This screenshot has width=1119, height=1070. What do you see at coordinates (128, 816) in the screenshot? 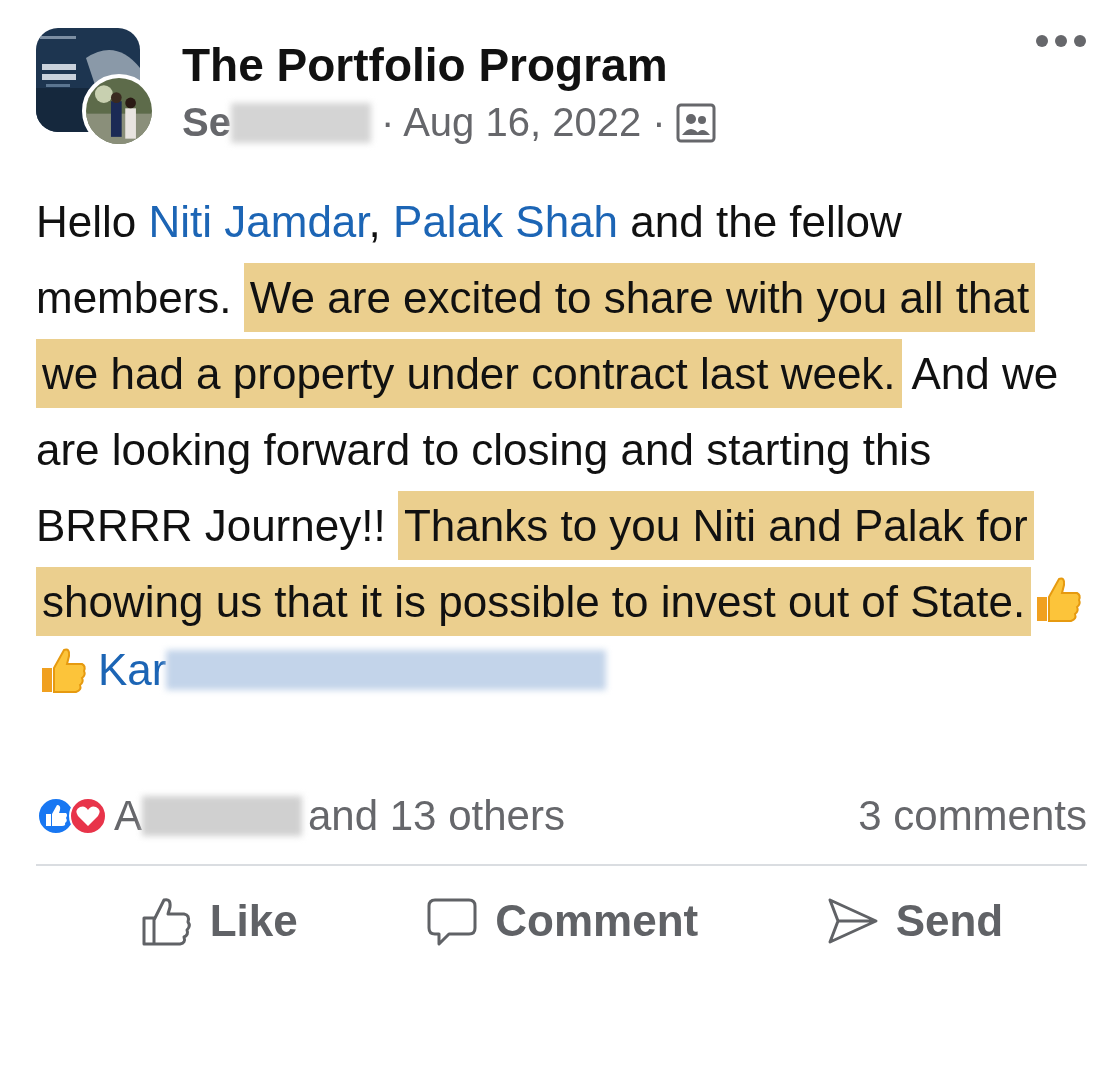
I see `reactor-name: A` at bounding box center [128, 816].